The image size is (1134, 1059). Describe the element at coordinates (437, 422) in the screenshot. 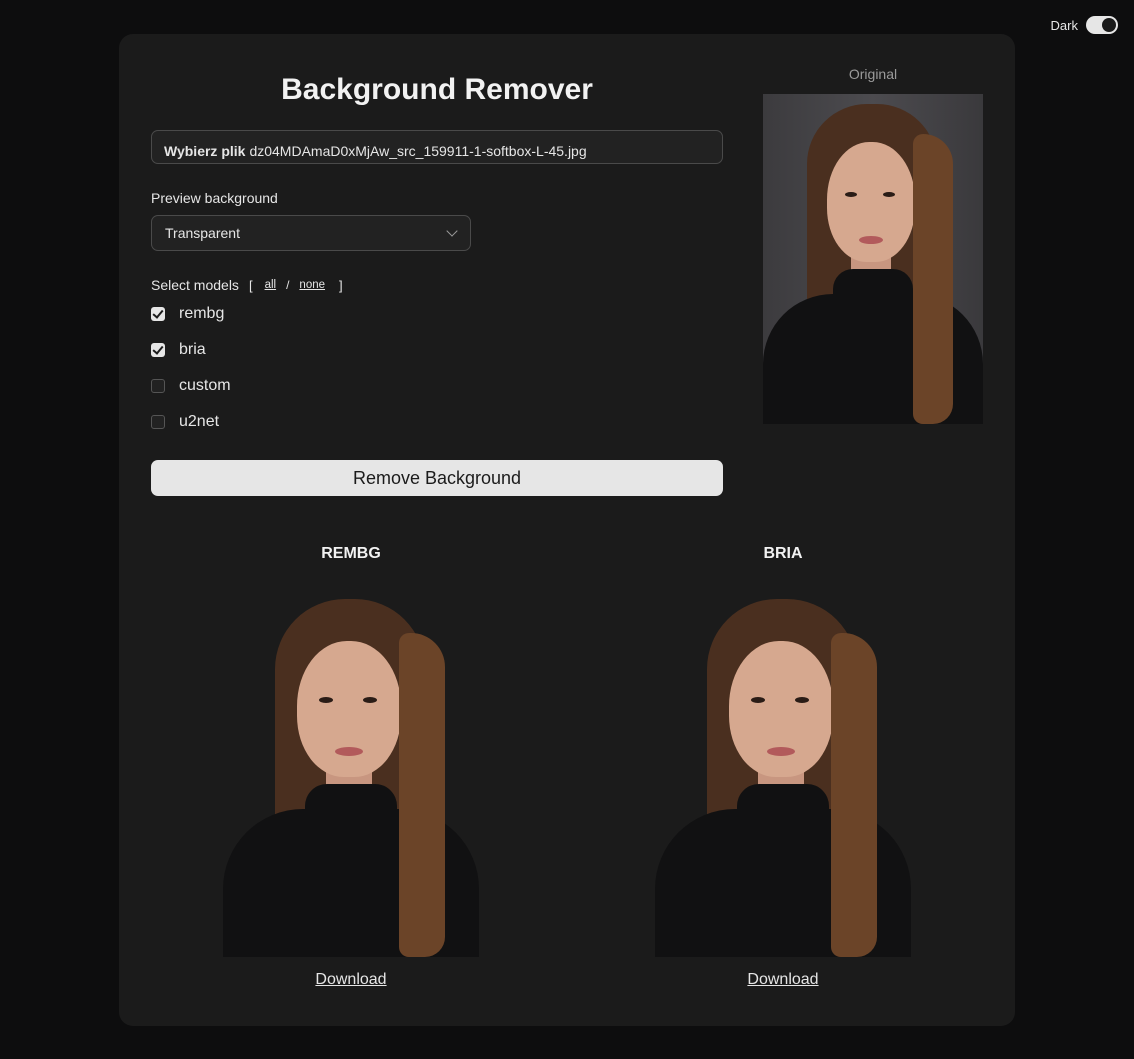

I see `model-option-u2net: u2net` at that location.